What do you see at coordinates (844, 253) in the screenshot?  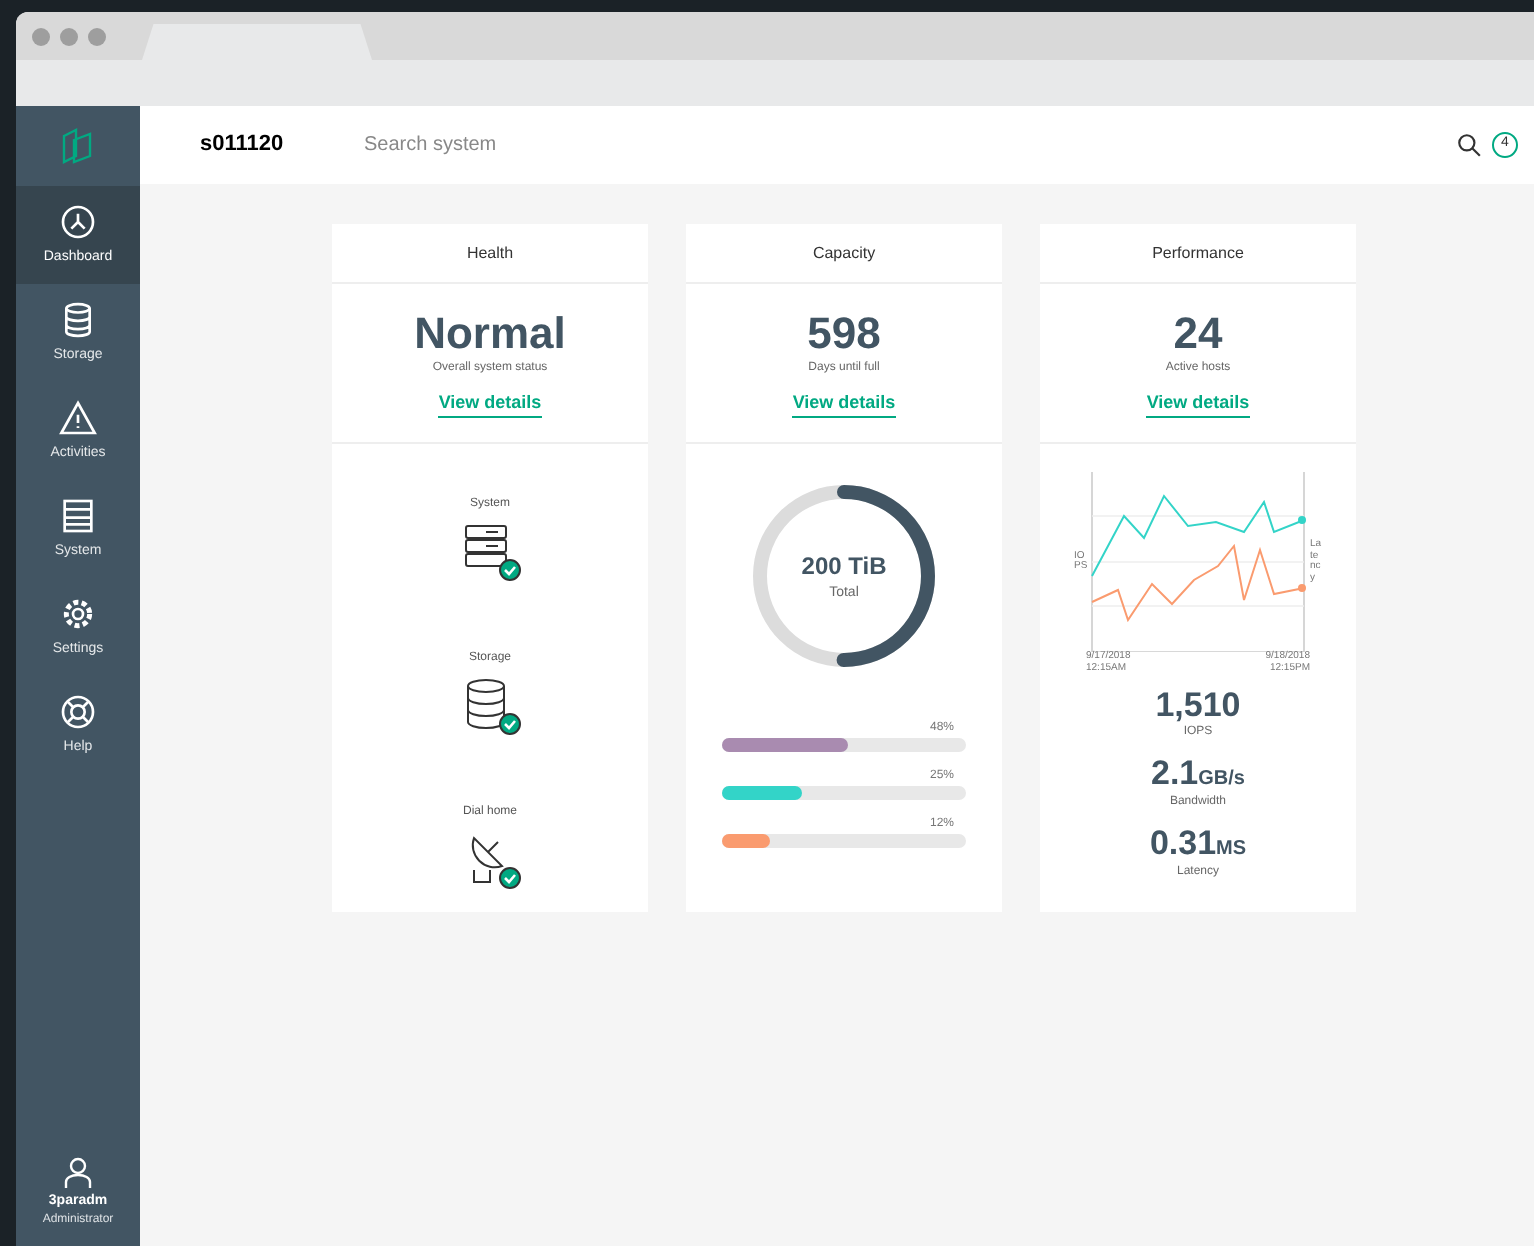 I see `card-title: Capacity` at bounding box center [844, 253].